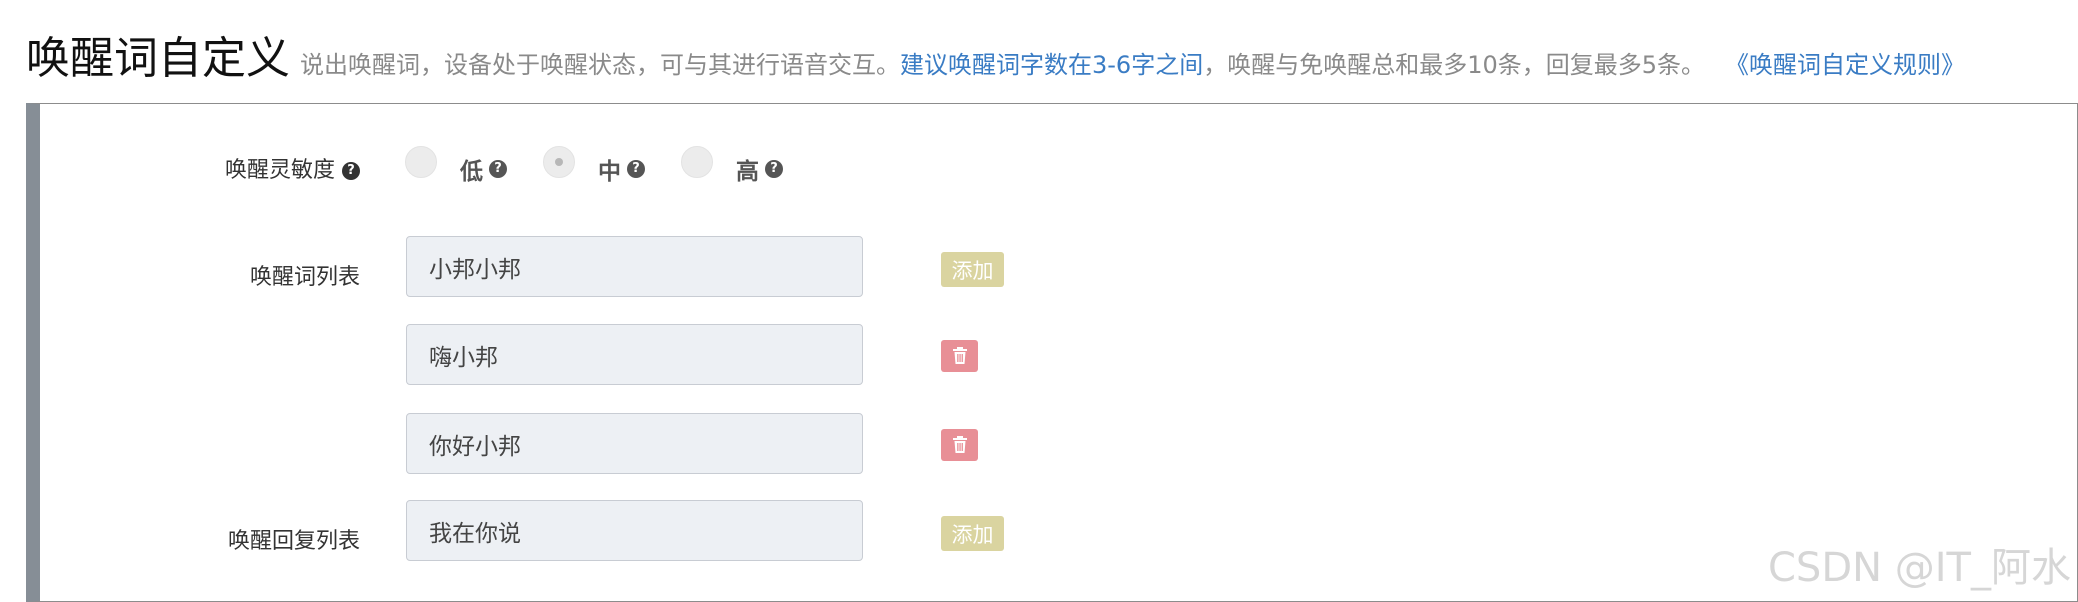 The image size is (2078, 602). Describe the element at coordinates (471, 172) in the screenshot. I see `sensitivity-low-label: 低` at that location.